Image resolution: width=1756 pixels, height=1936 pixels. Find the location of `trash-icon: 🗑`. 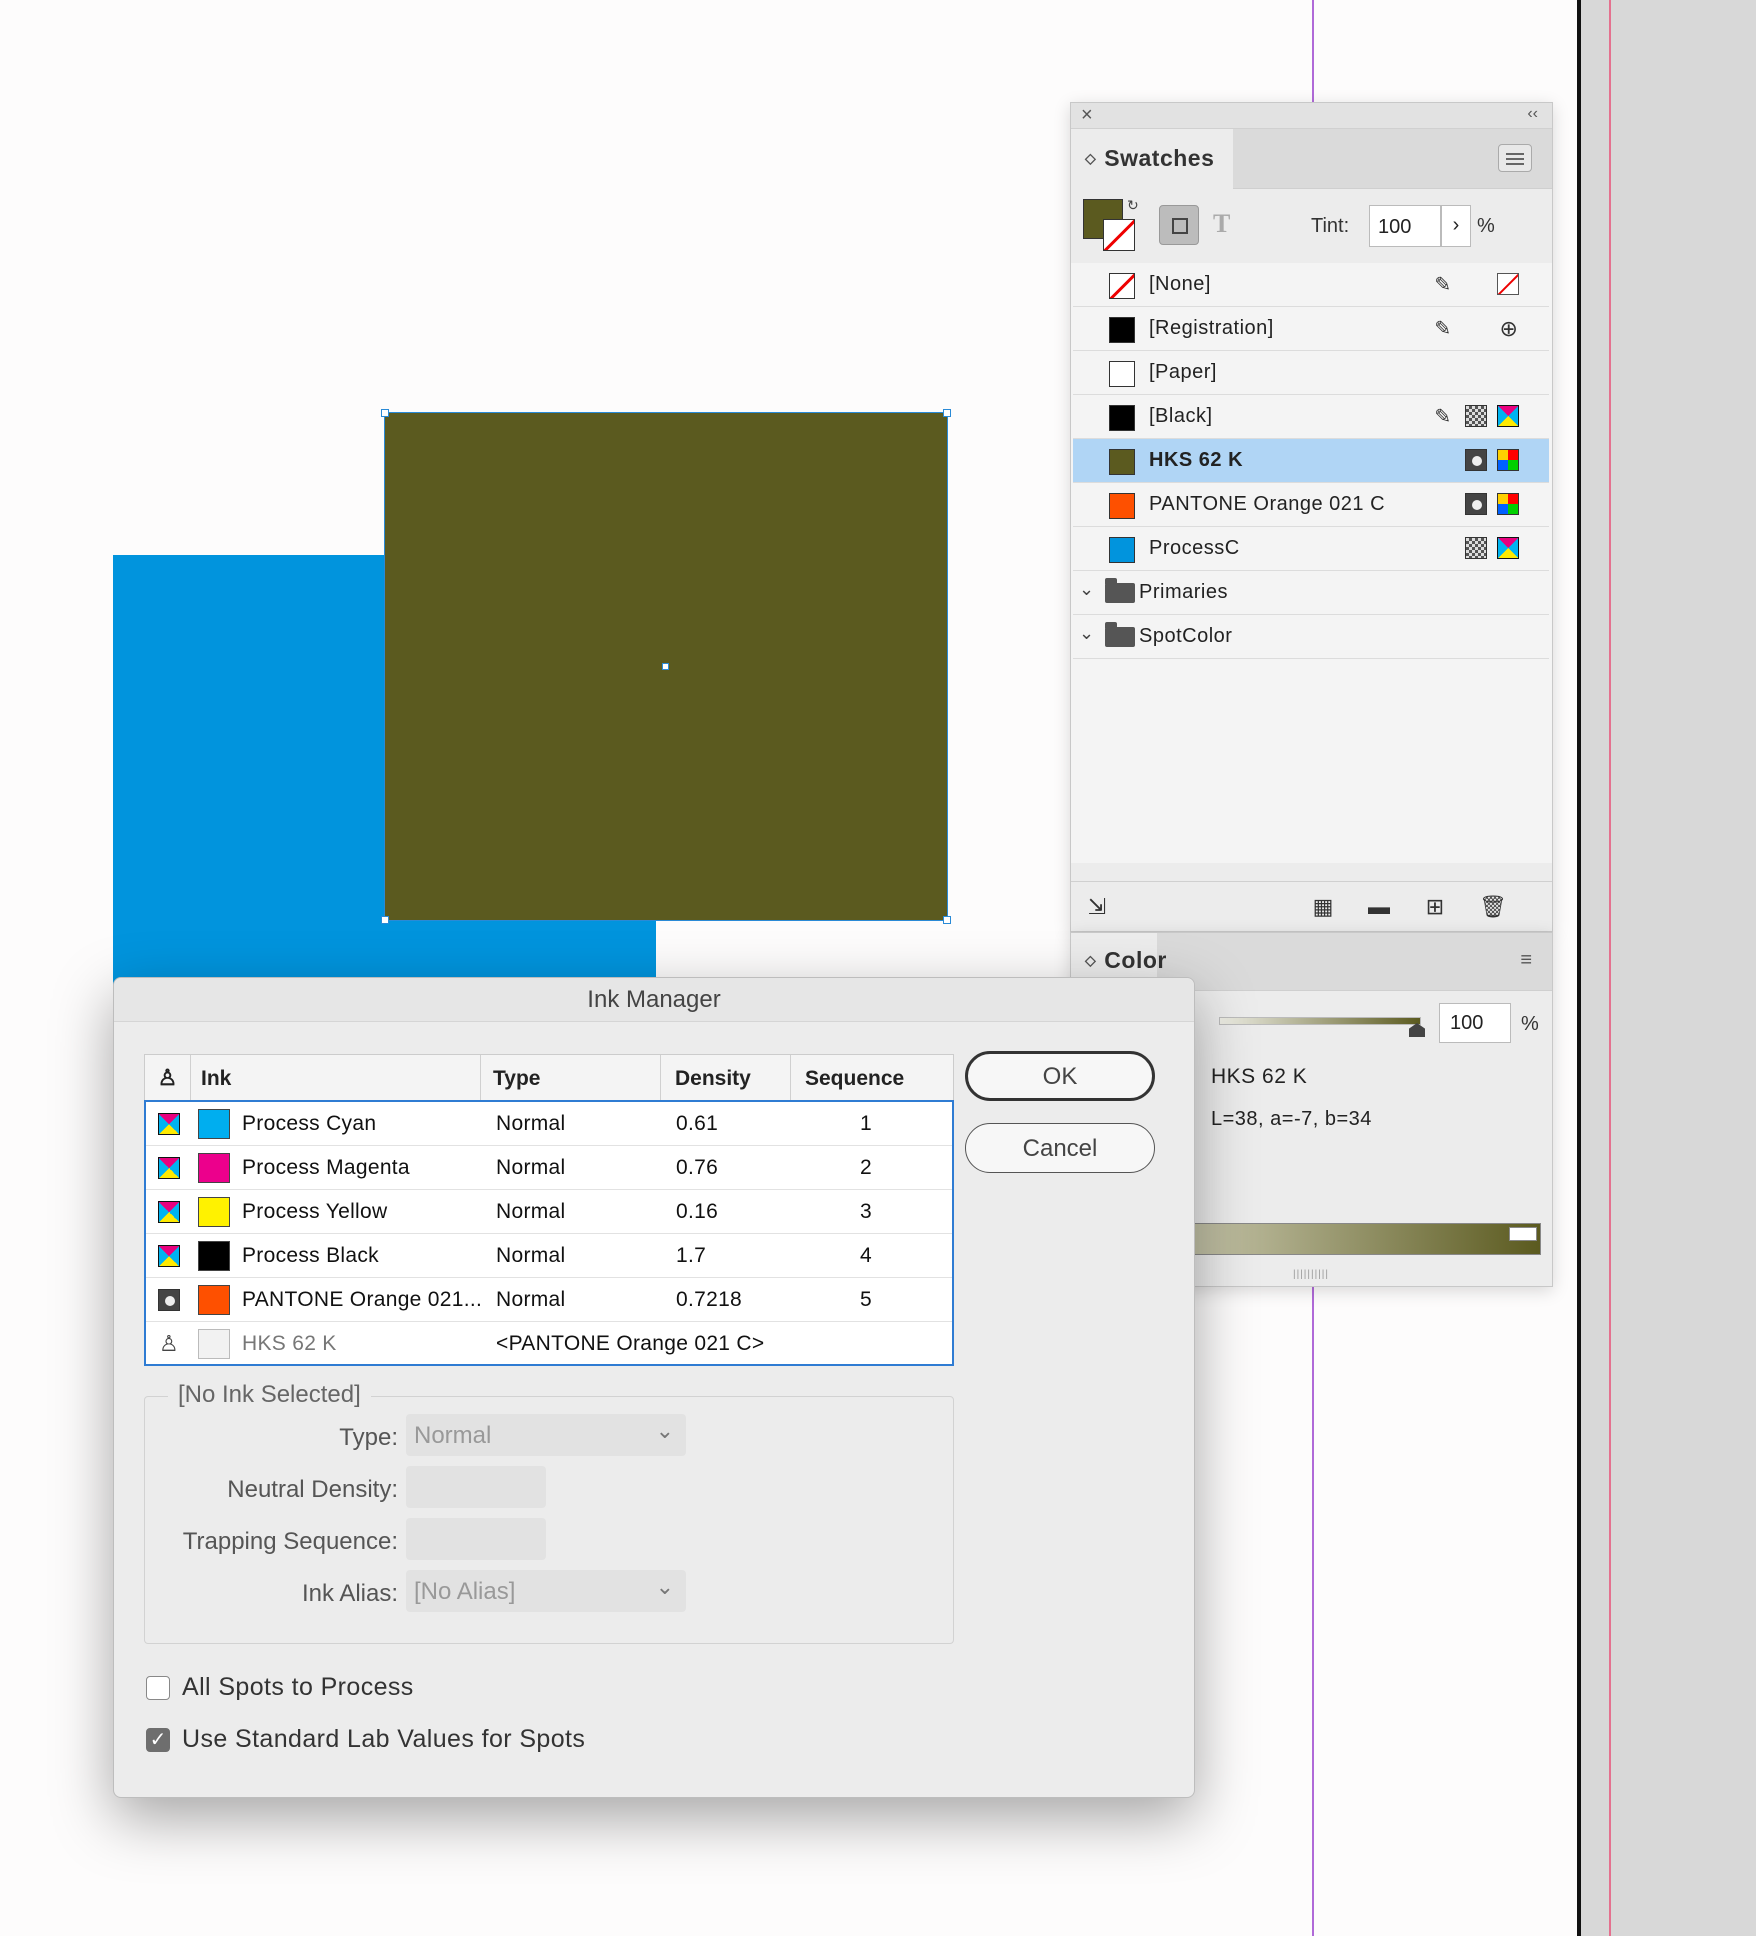

trash-icon: 🗑 is located at coordinates (1493, 908).